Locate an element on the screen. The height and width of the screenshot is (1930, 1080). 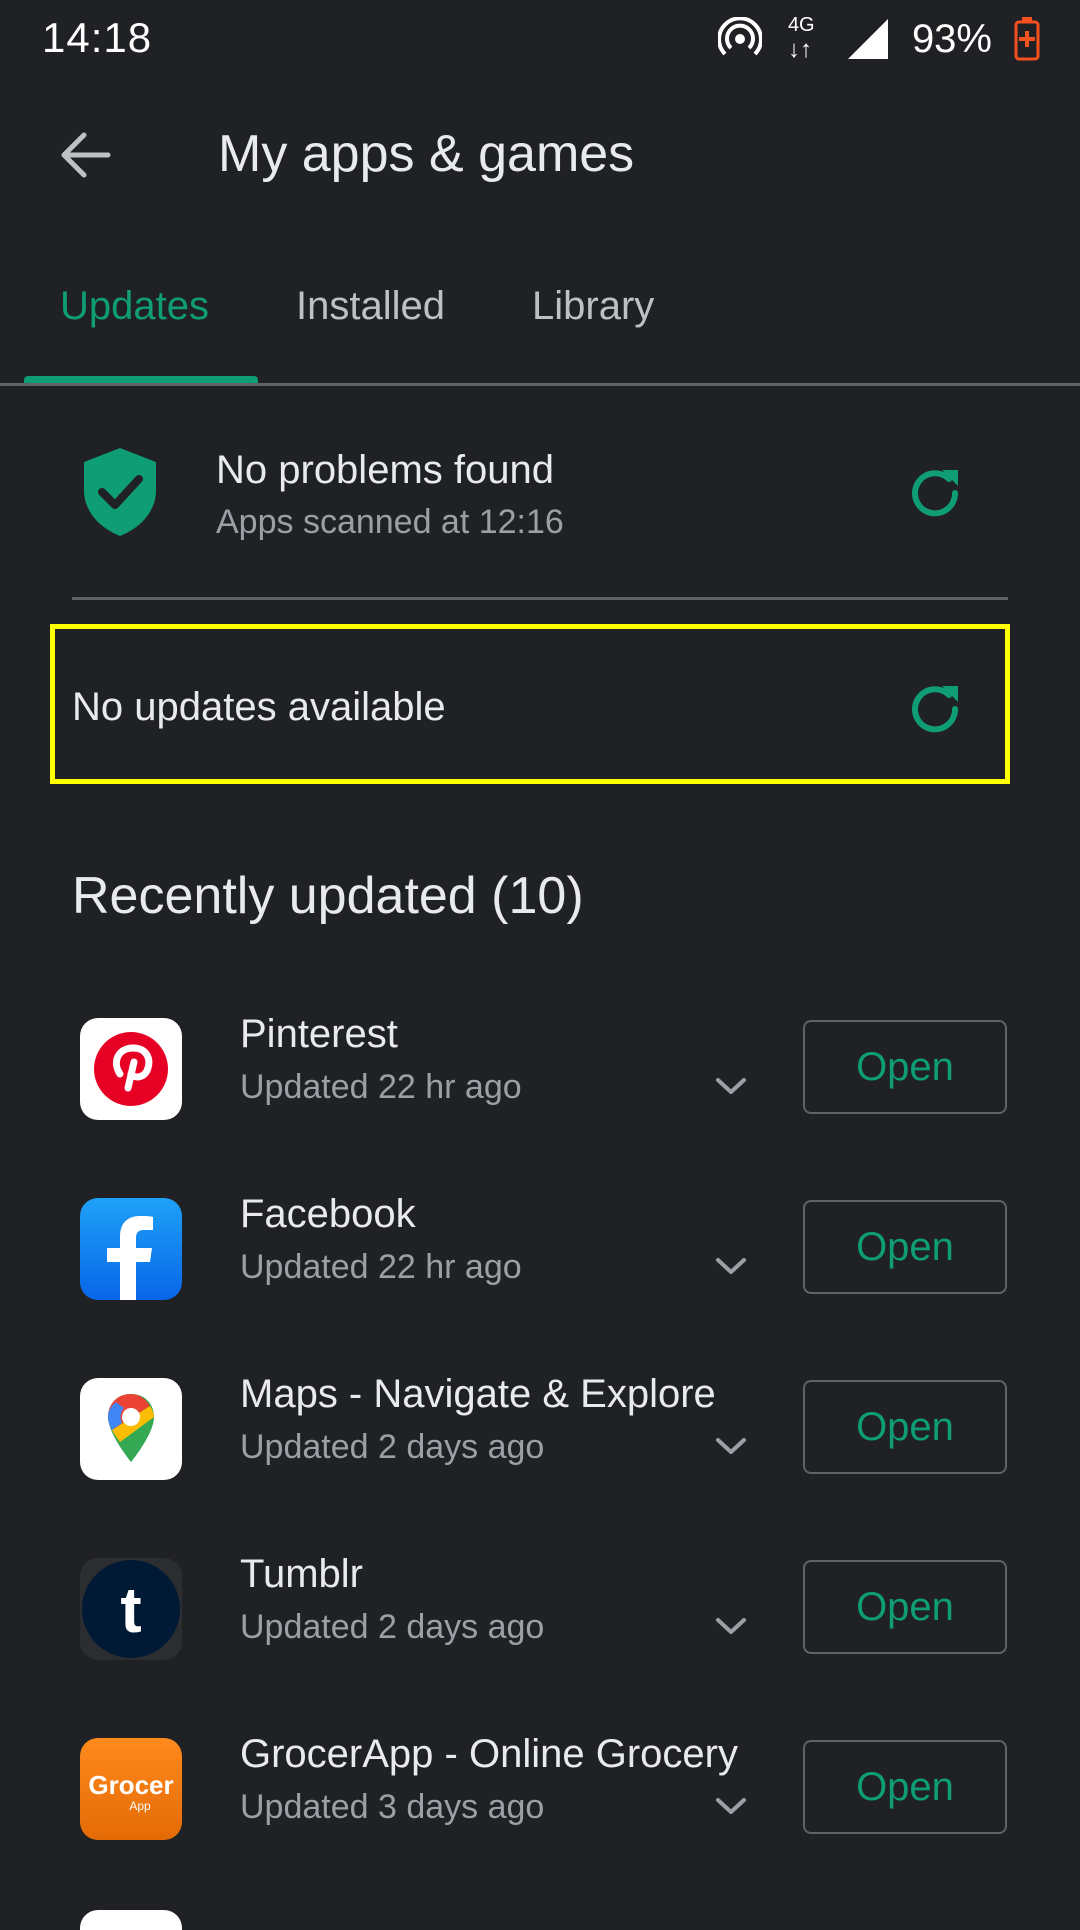
security-scan-time: Apps scanned at 12:16 is located at coordinates (390, 522).